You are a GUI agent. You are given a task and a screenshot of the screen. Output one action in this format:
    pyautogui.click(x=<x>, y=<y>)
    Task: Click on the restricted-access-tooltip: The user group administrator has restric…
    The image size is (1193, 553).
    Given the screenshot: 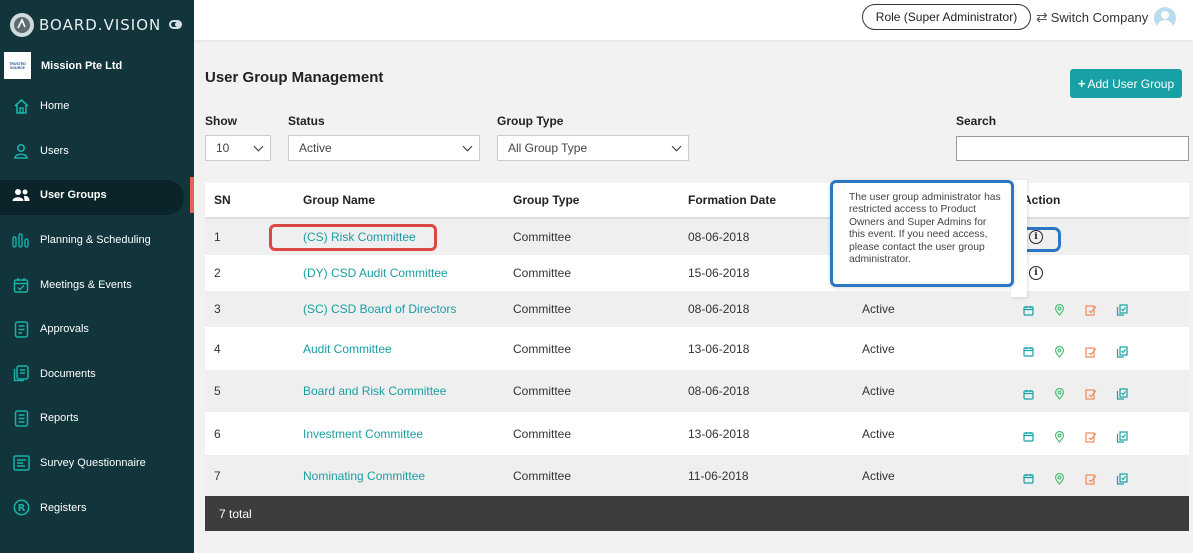 What is the action you would take?
    pyautogui.click(x=922, y=233)
    